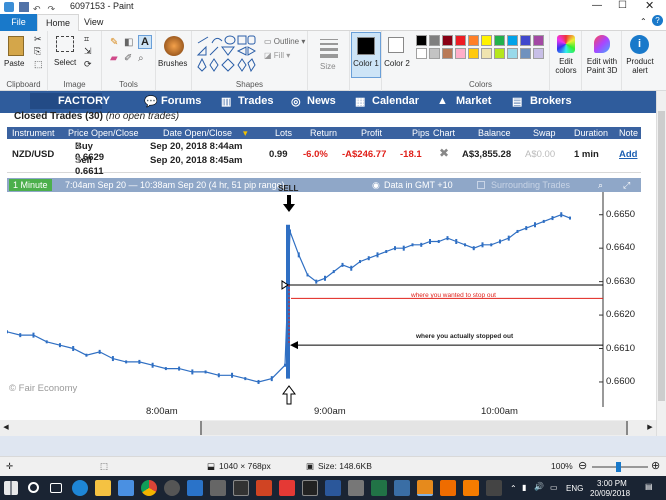 This screenshot has width=666, height=500. I want to click on vlc-icon, so click(471, 488).